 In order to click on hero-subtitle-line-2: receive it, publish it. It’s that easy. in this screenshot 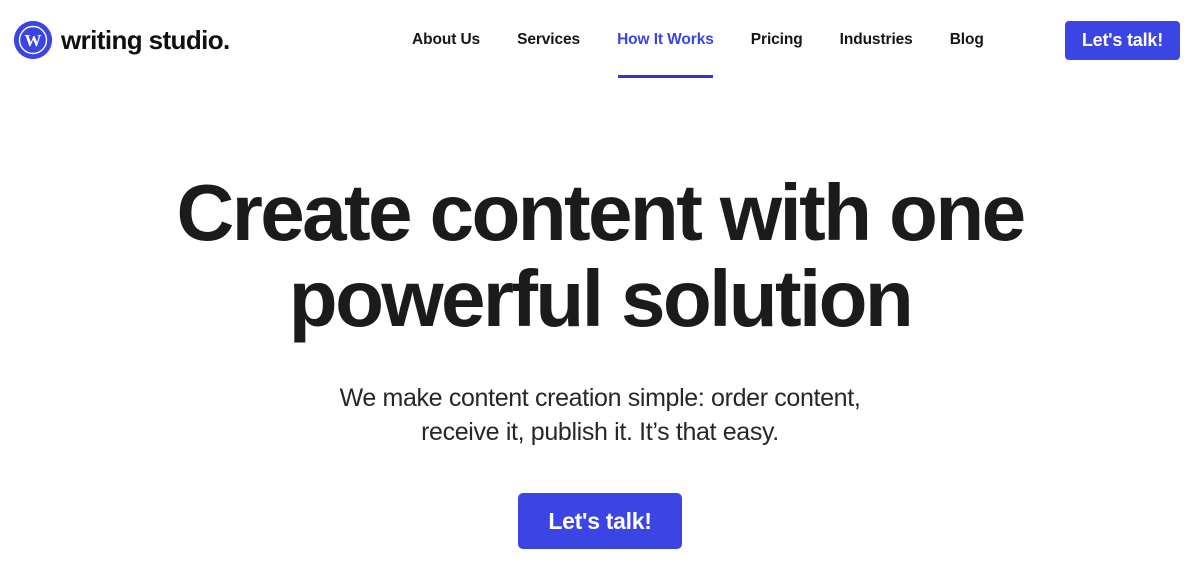, I will do `click(600, 432)`.